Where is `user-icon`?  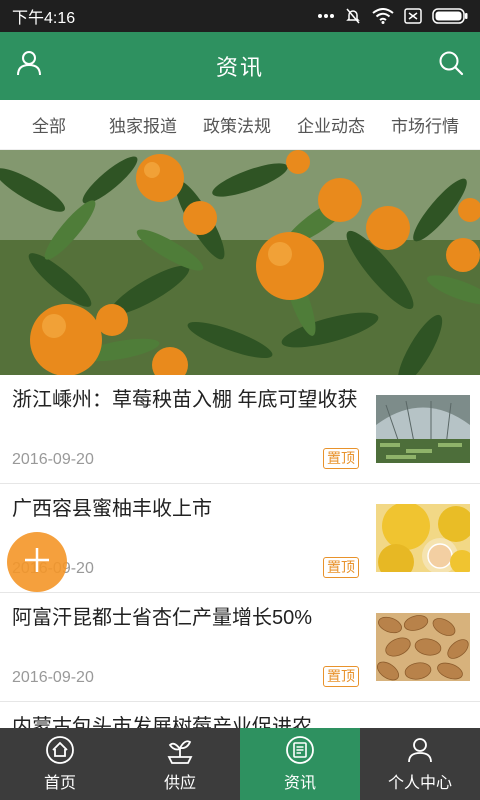
user-icon is located at coordinates (29, 65).